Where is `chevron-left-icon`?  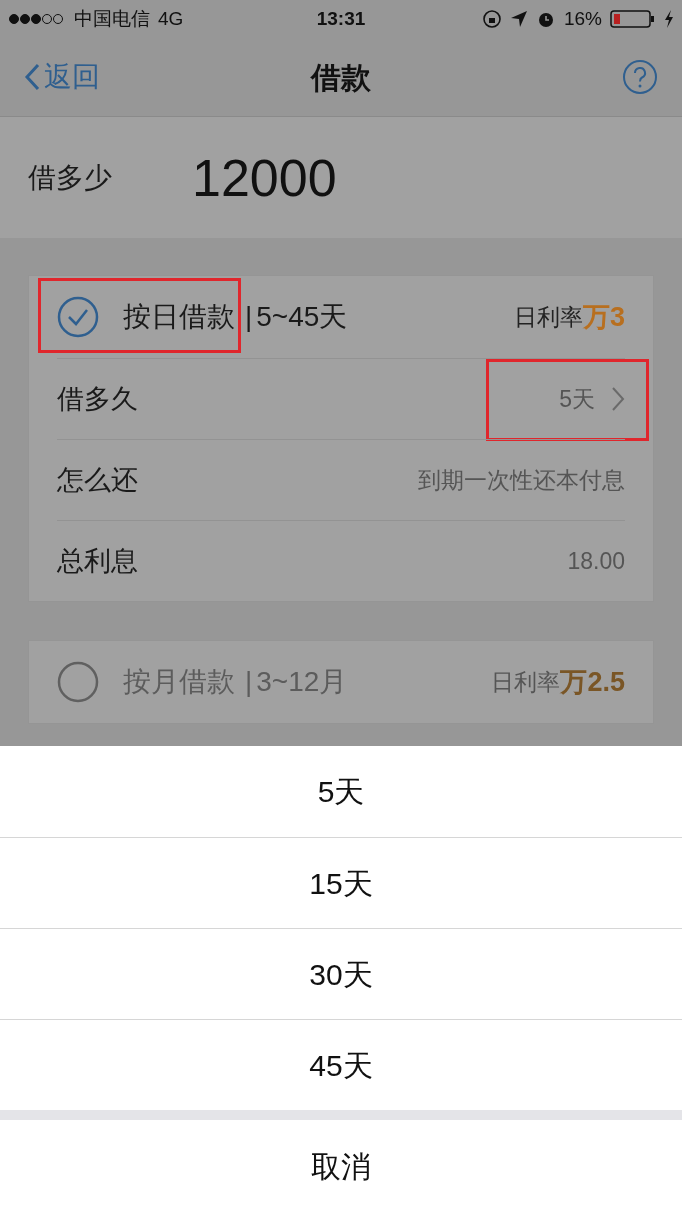
chevron-left-icon is located at coordinates (32, 77).